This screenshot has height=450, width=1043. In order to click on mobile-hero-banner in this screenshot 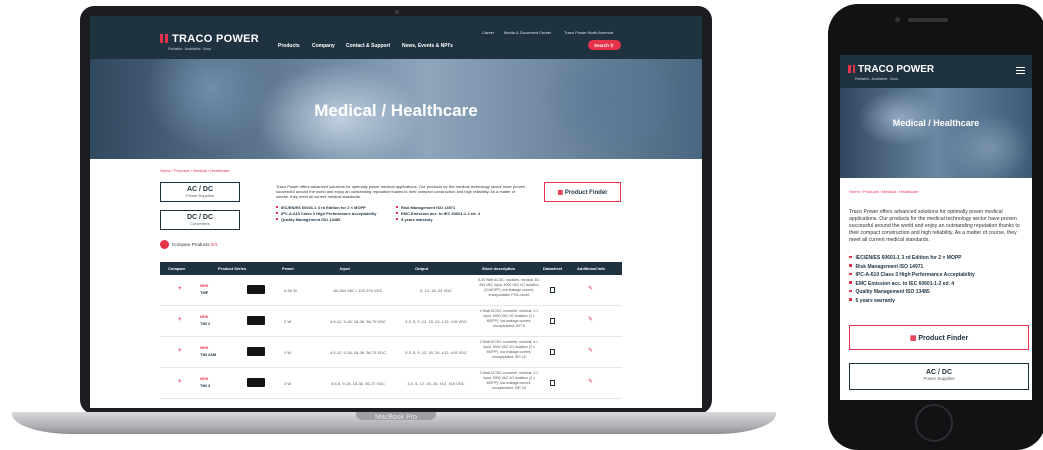, I will do `click(936, 133)`.